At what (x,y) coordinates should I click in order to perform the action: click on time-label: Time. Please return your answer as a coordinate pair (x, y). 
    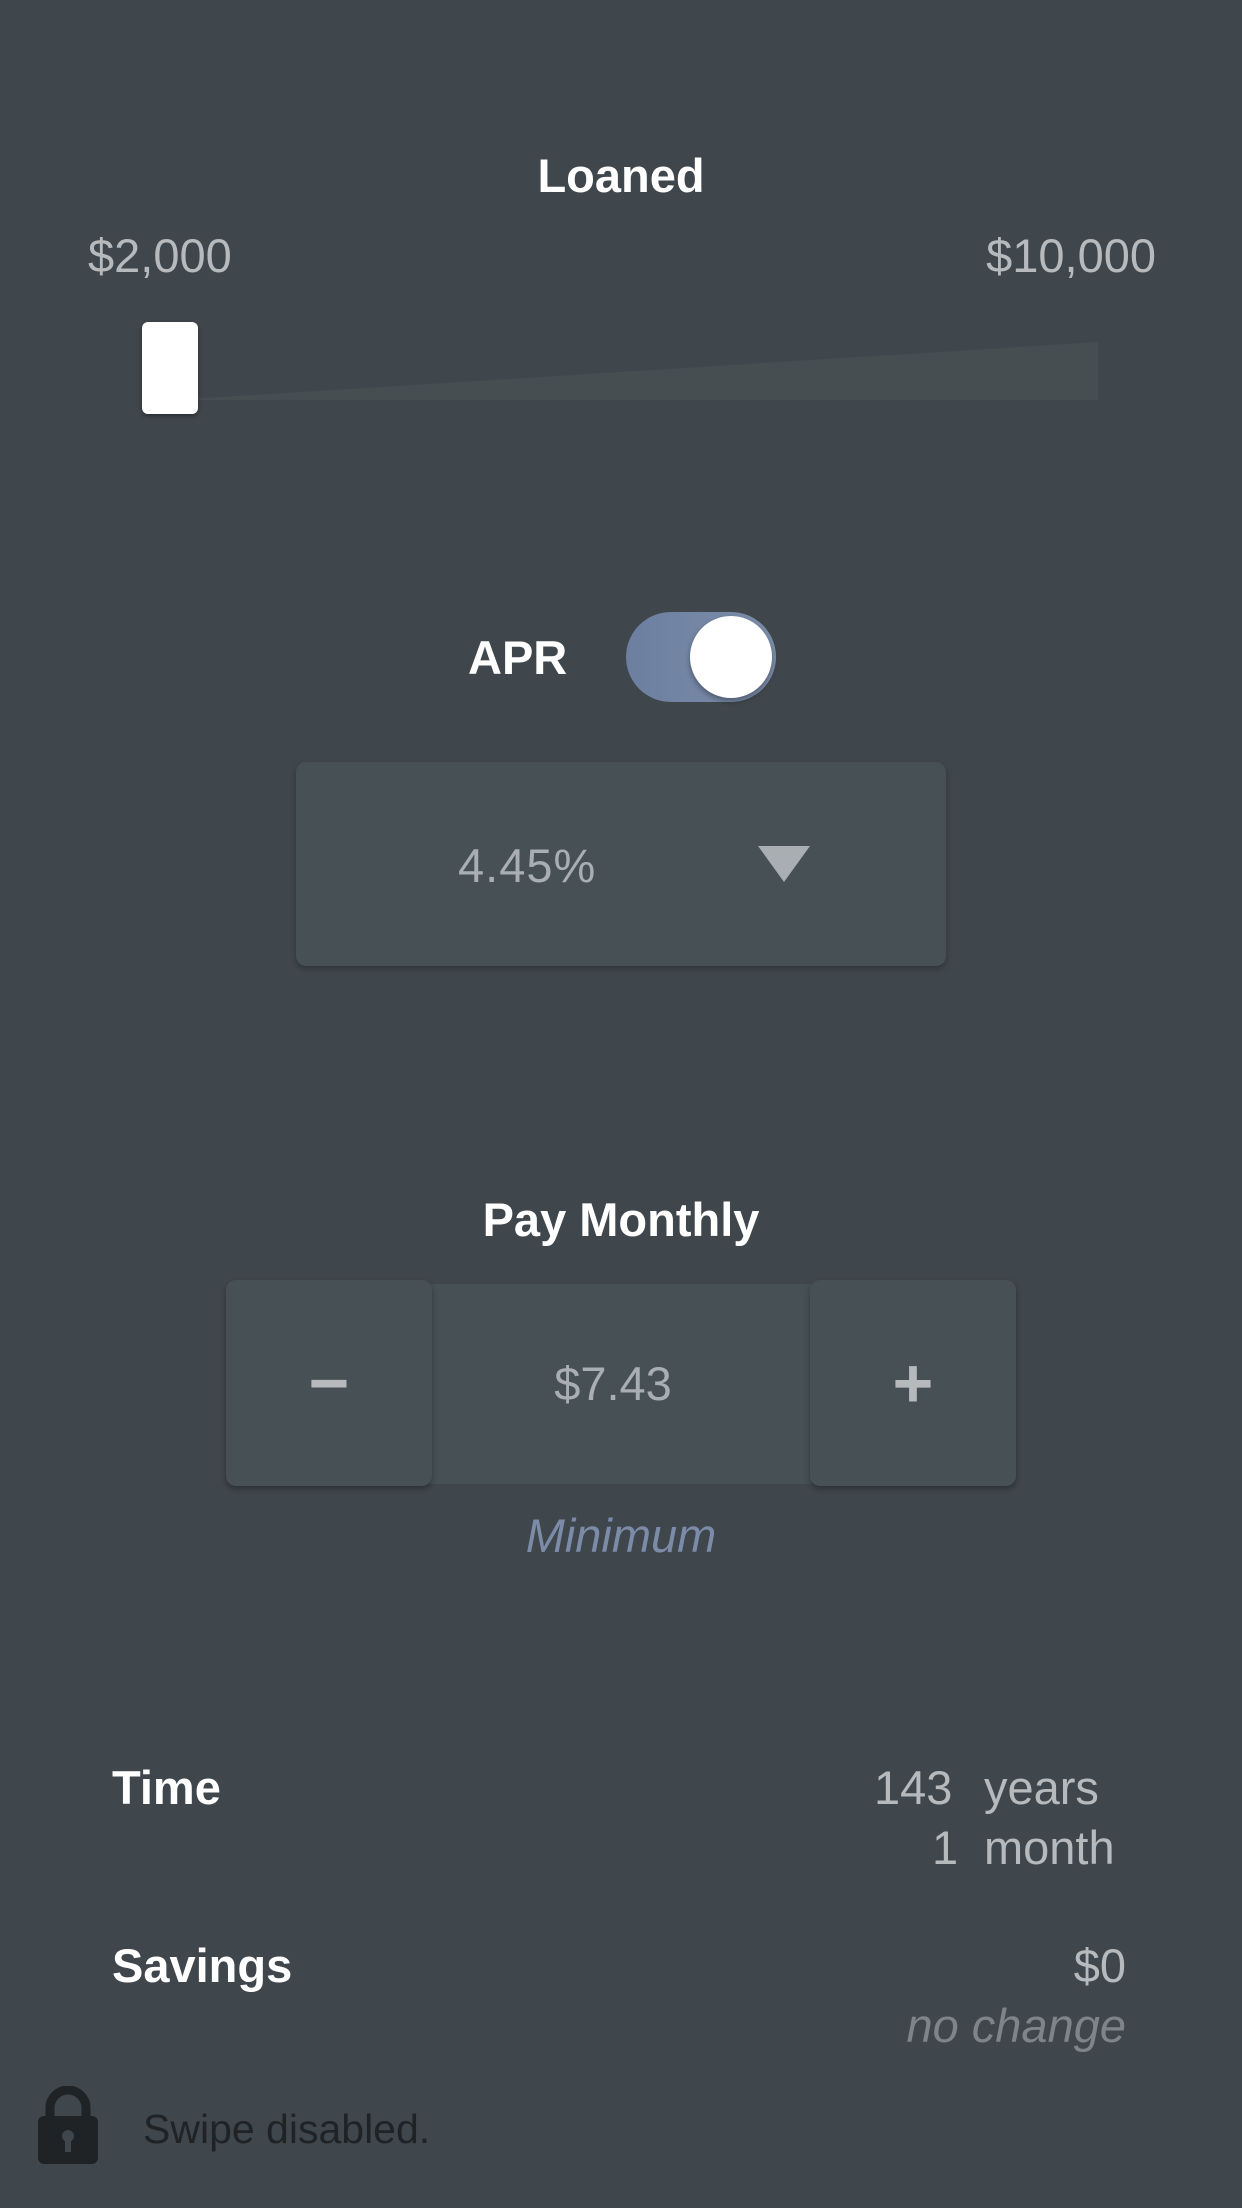
    Looking at the image, I should click on (166, 1787).